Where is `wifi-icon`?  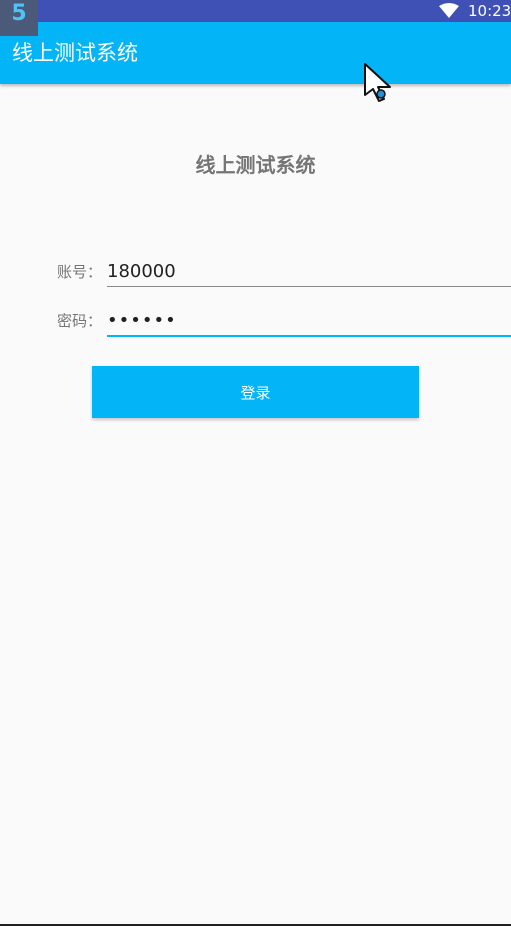
wifi-icon is located at coordinates (449, 10).